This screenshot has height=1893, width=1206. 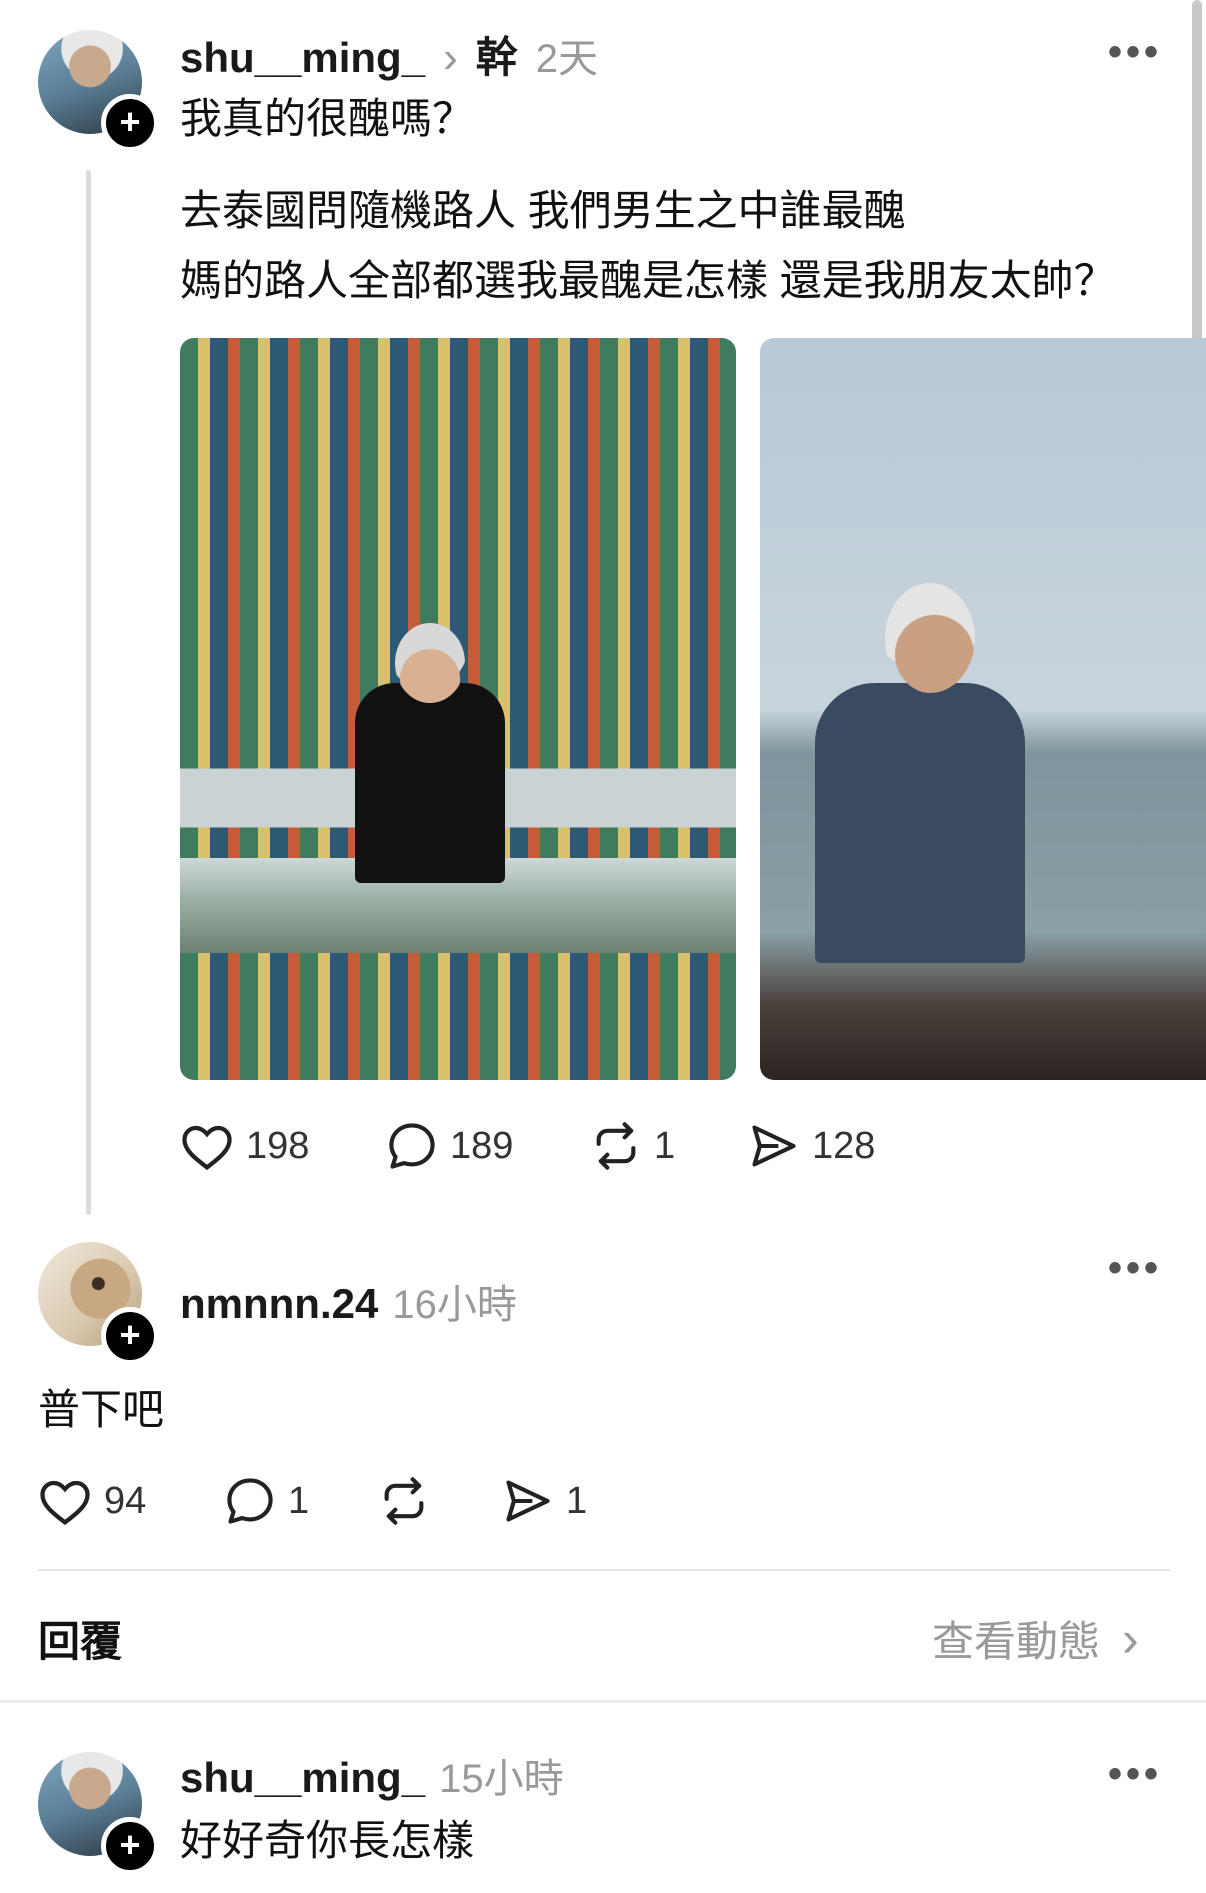 What do you see at coordinates (454, 1305) in the screenshot?
I see `reply-time: 16小時` at bounding box center [454, 1305].